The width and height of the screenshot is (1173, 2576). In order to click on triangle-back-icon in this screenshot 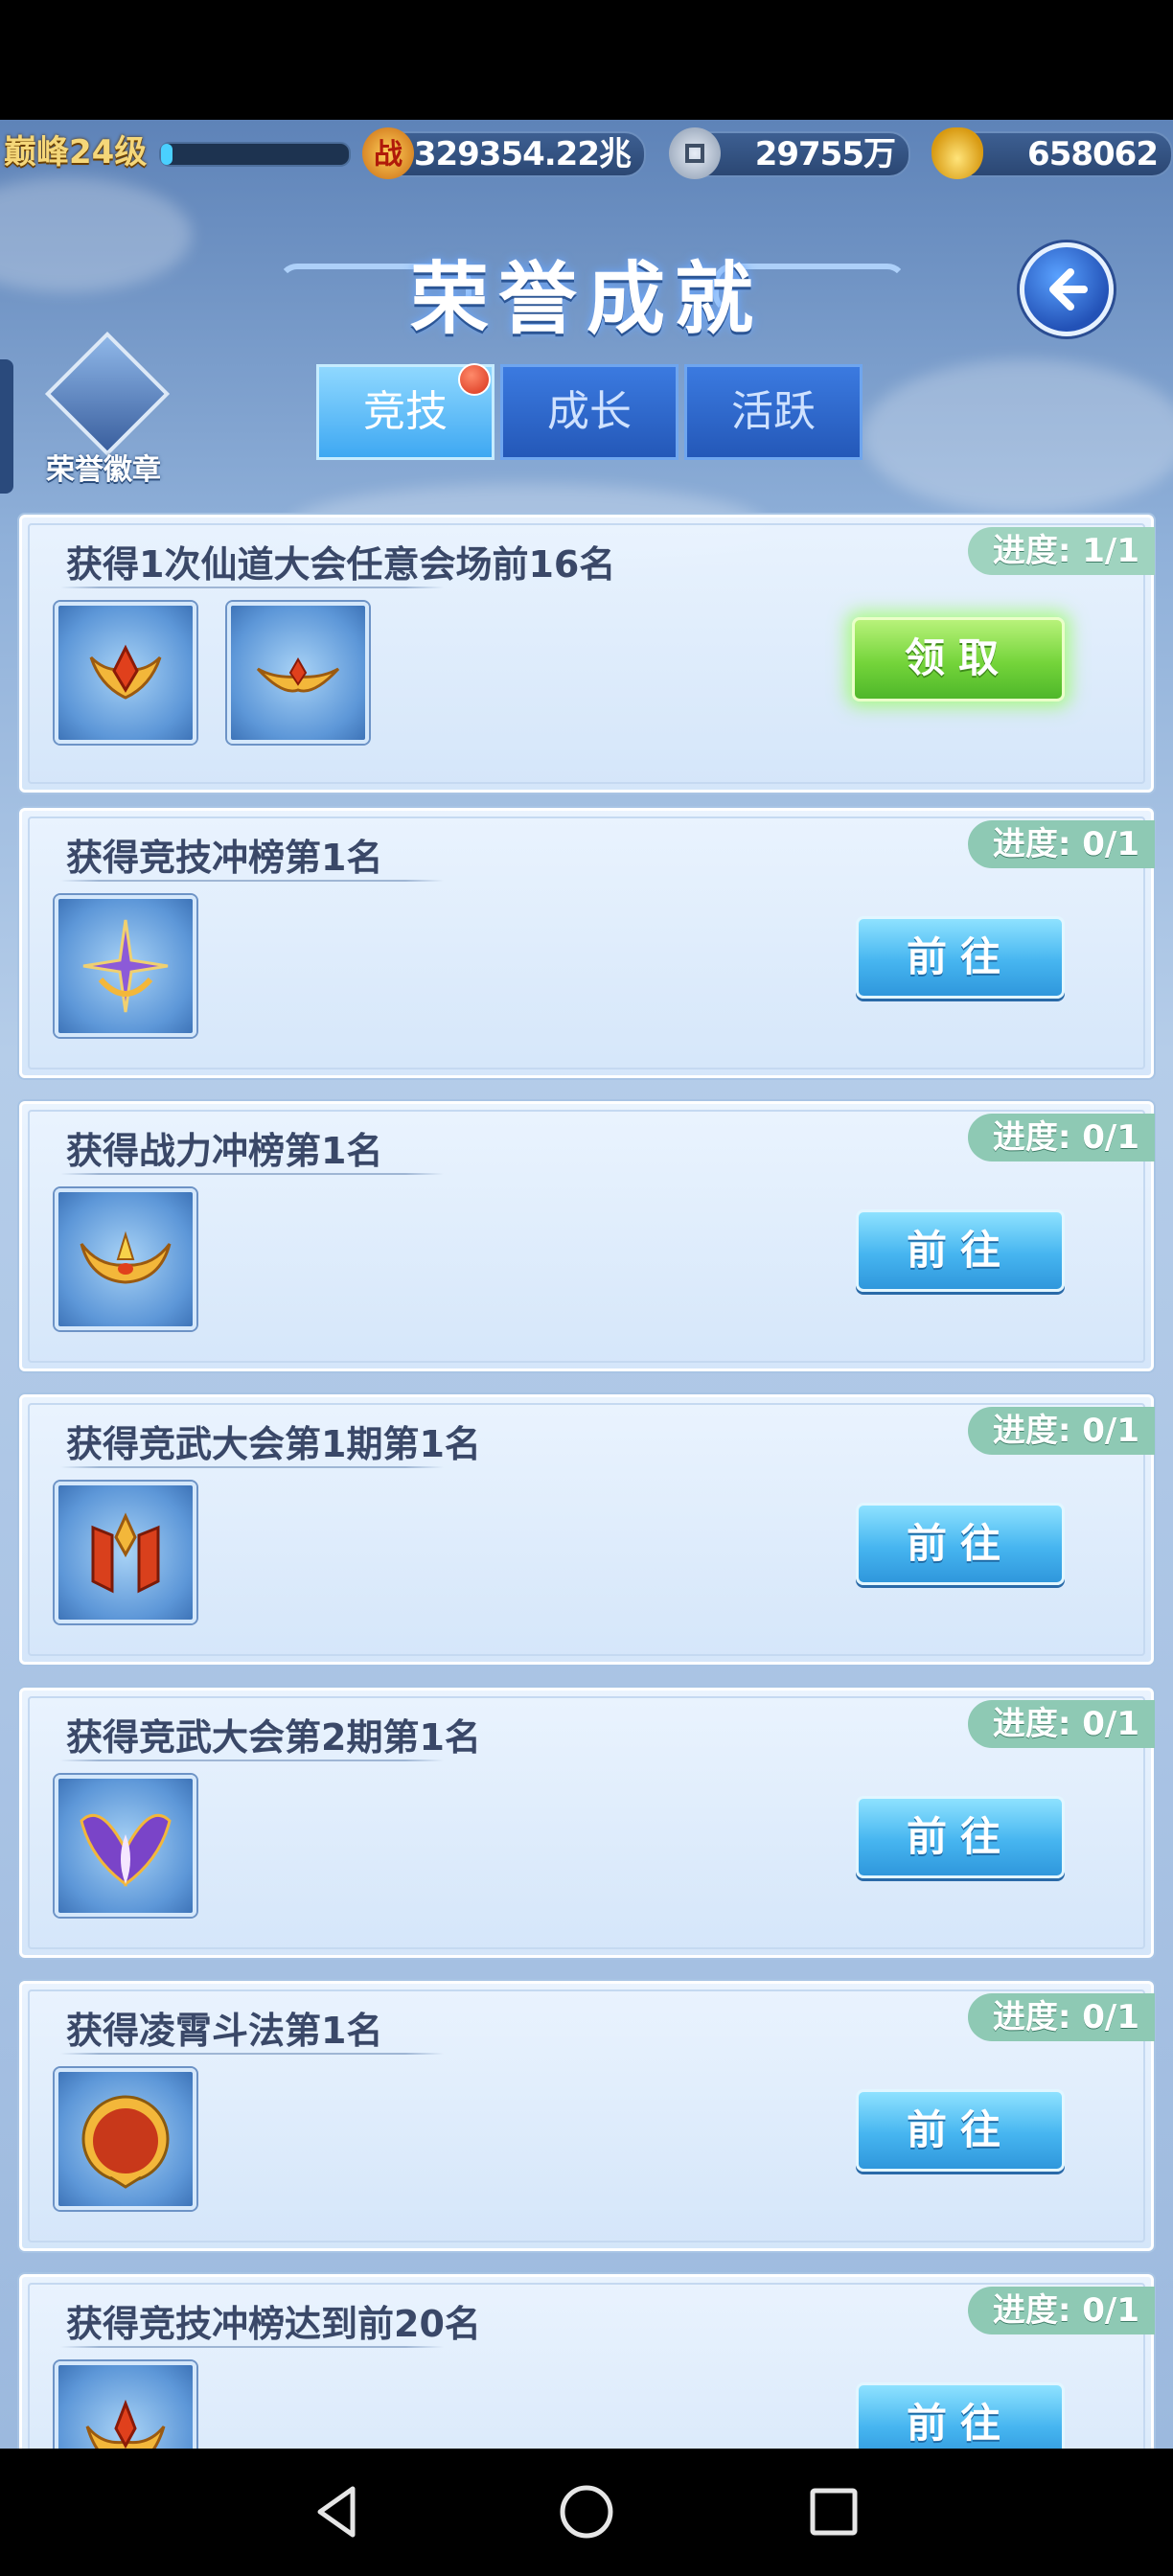, I will do `click(336, 2512)`.